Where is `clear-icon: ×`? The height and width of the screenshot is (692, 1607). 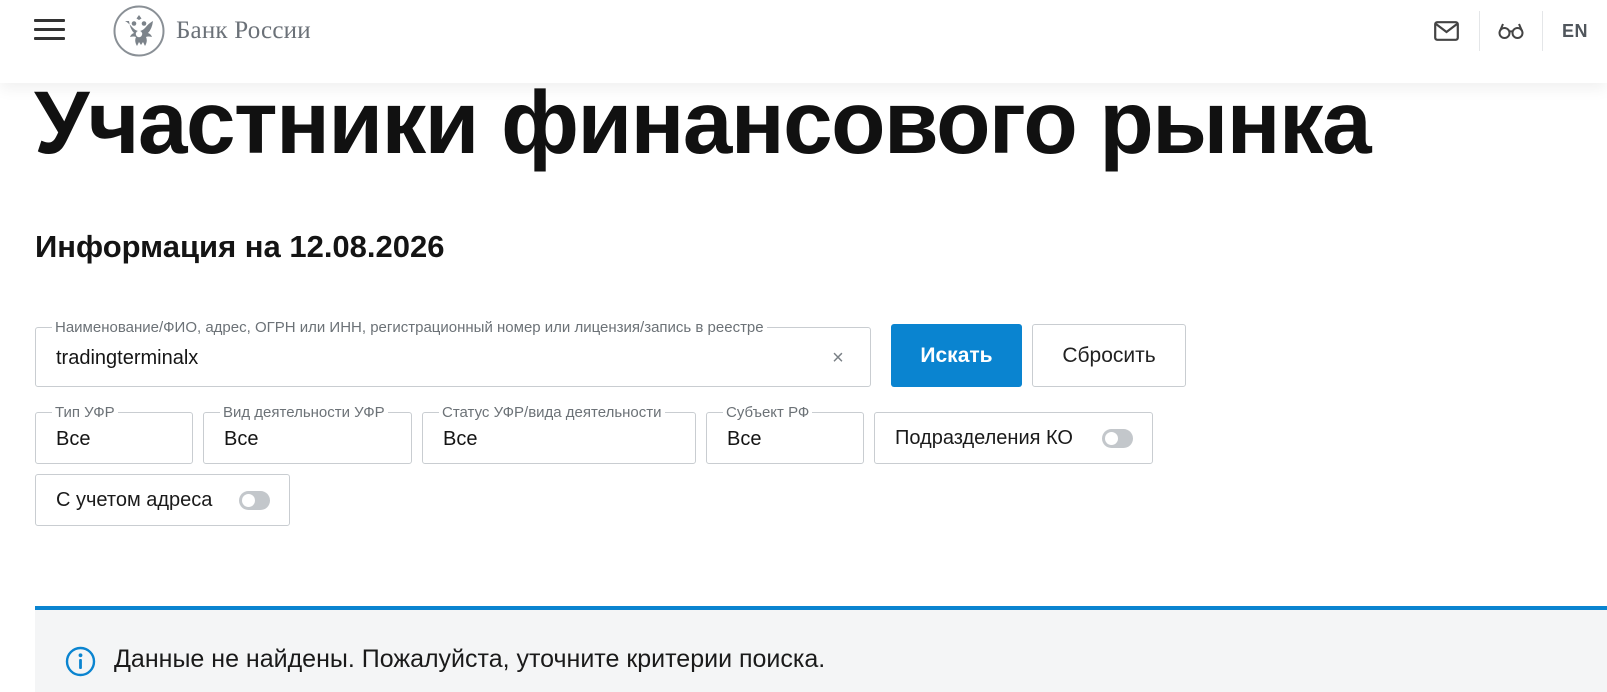 clear-icon: × is located at coordinates (838, 358).